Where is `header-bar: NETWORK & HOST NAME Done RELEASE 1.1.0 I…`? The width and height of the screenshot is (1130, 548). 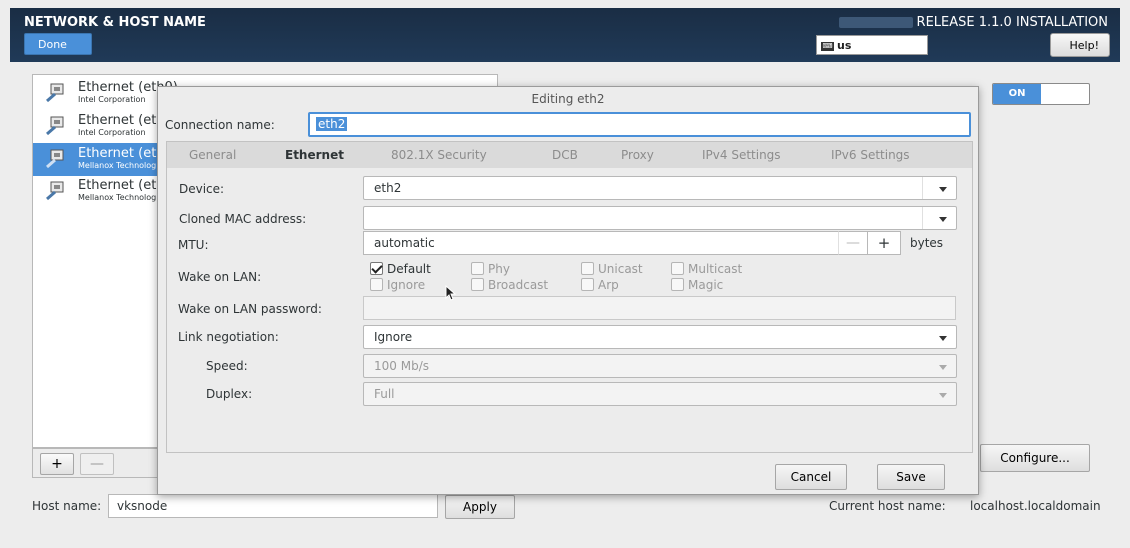 header-bar: NETWORK & HOST NAME Done RELEASE 1.1.0 I… is located at coordinates (565, 35).